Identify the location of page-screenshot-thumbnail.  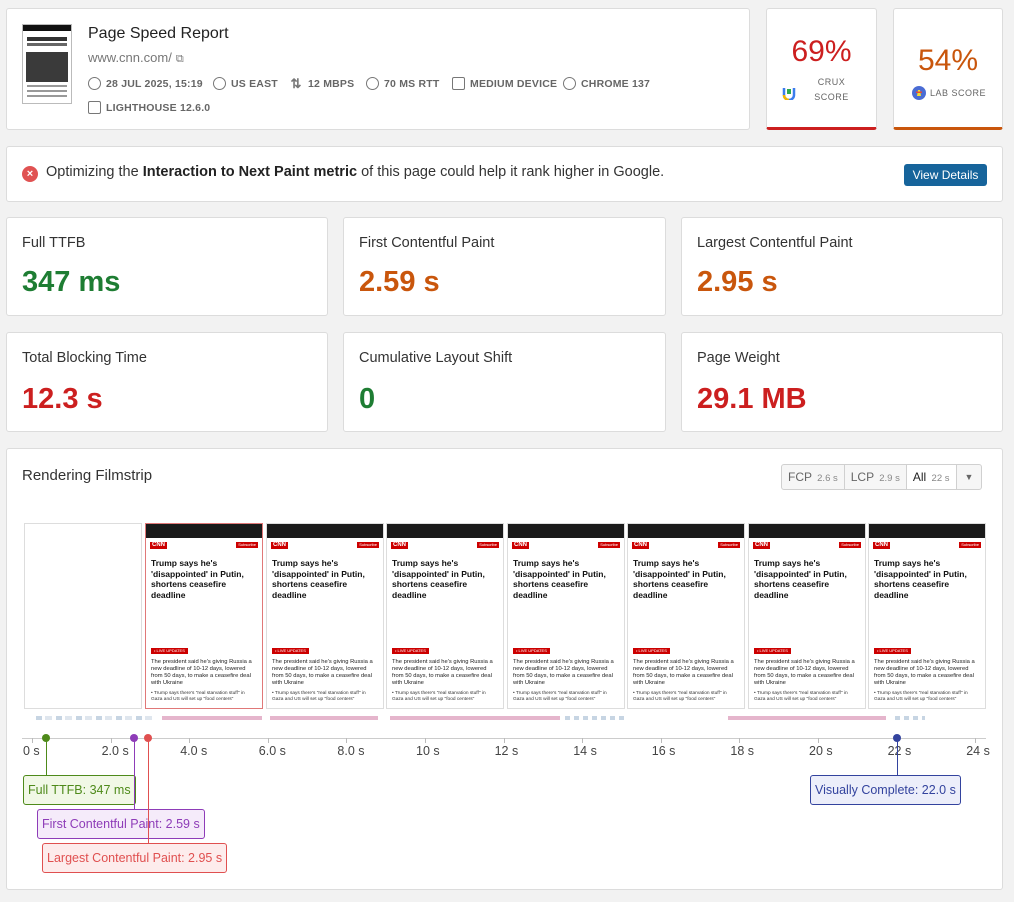
(47, 64).